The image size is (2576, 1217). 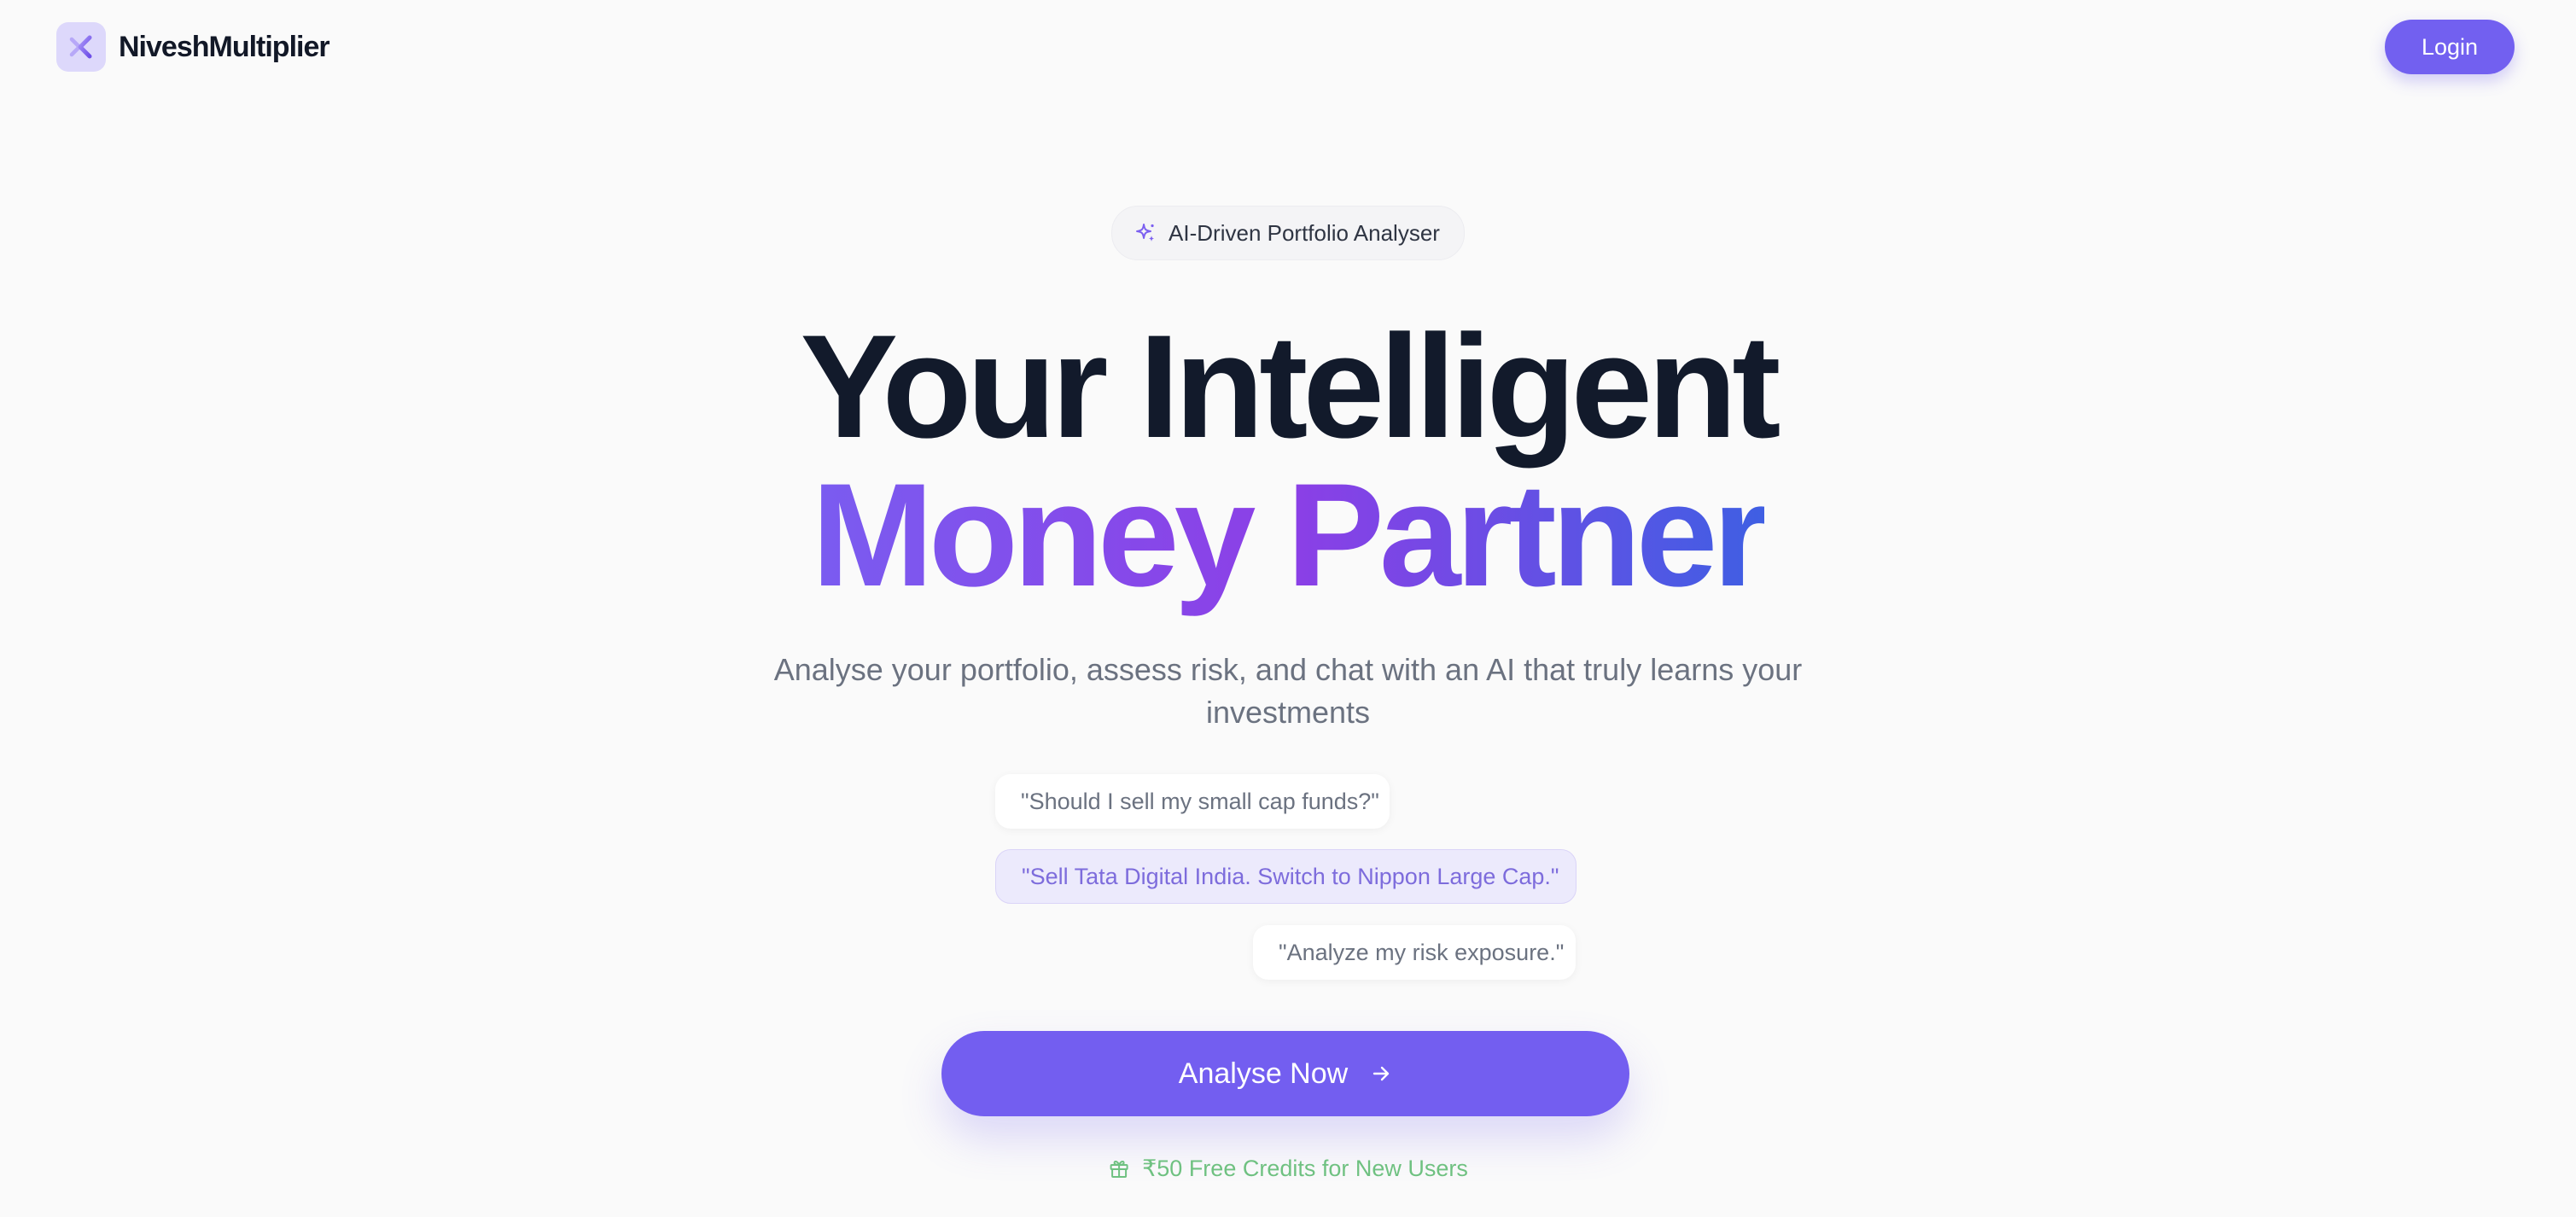 I want to click on free-credits-note: ₹50 Free Credits for New Users, so click(x=1288, y=1168).